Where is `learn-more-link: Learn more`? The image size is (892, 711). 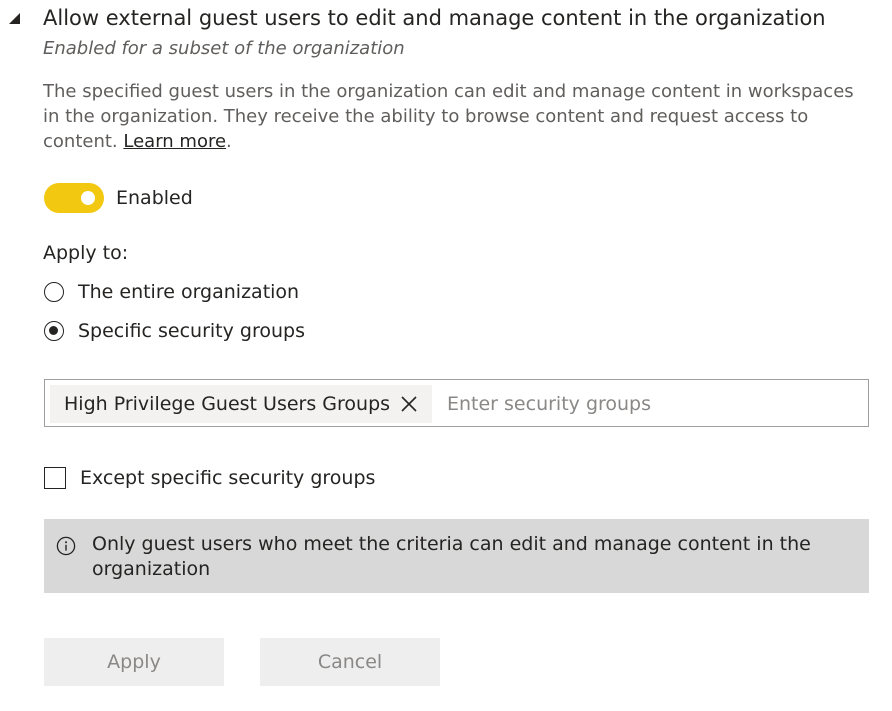 learn-more-link: Learn more is located at coordinates (174, 141).